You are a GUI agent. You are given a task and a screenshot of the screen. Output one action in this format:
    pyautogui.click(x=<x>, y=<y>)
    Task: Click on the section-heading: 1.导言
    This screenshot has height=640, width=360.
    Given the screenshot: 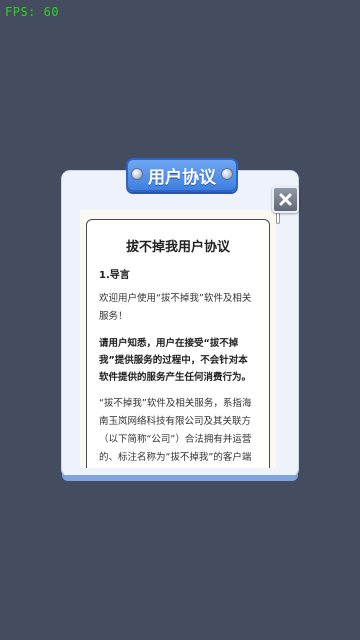 What is the action you would take?
    pyautogui.click(x=114, y=275)
    